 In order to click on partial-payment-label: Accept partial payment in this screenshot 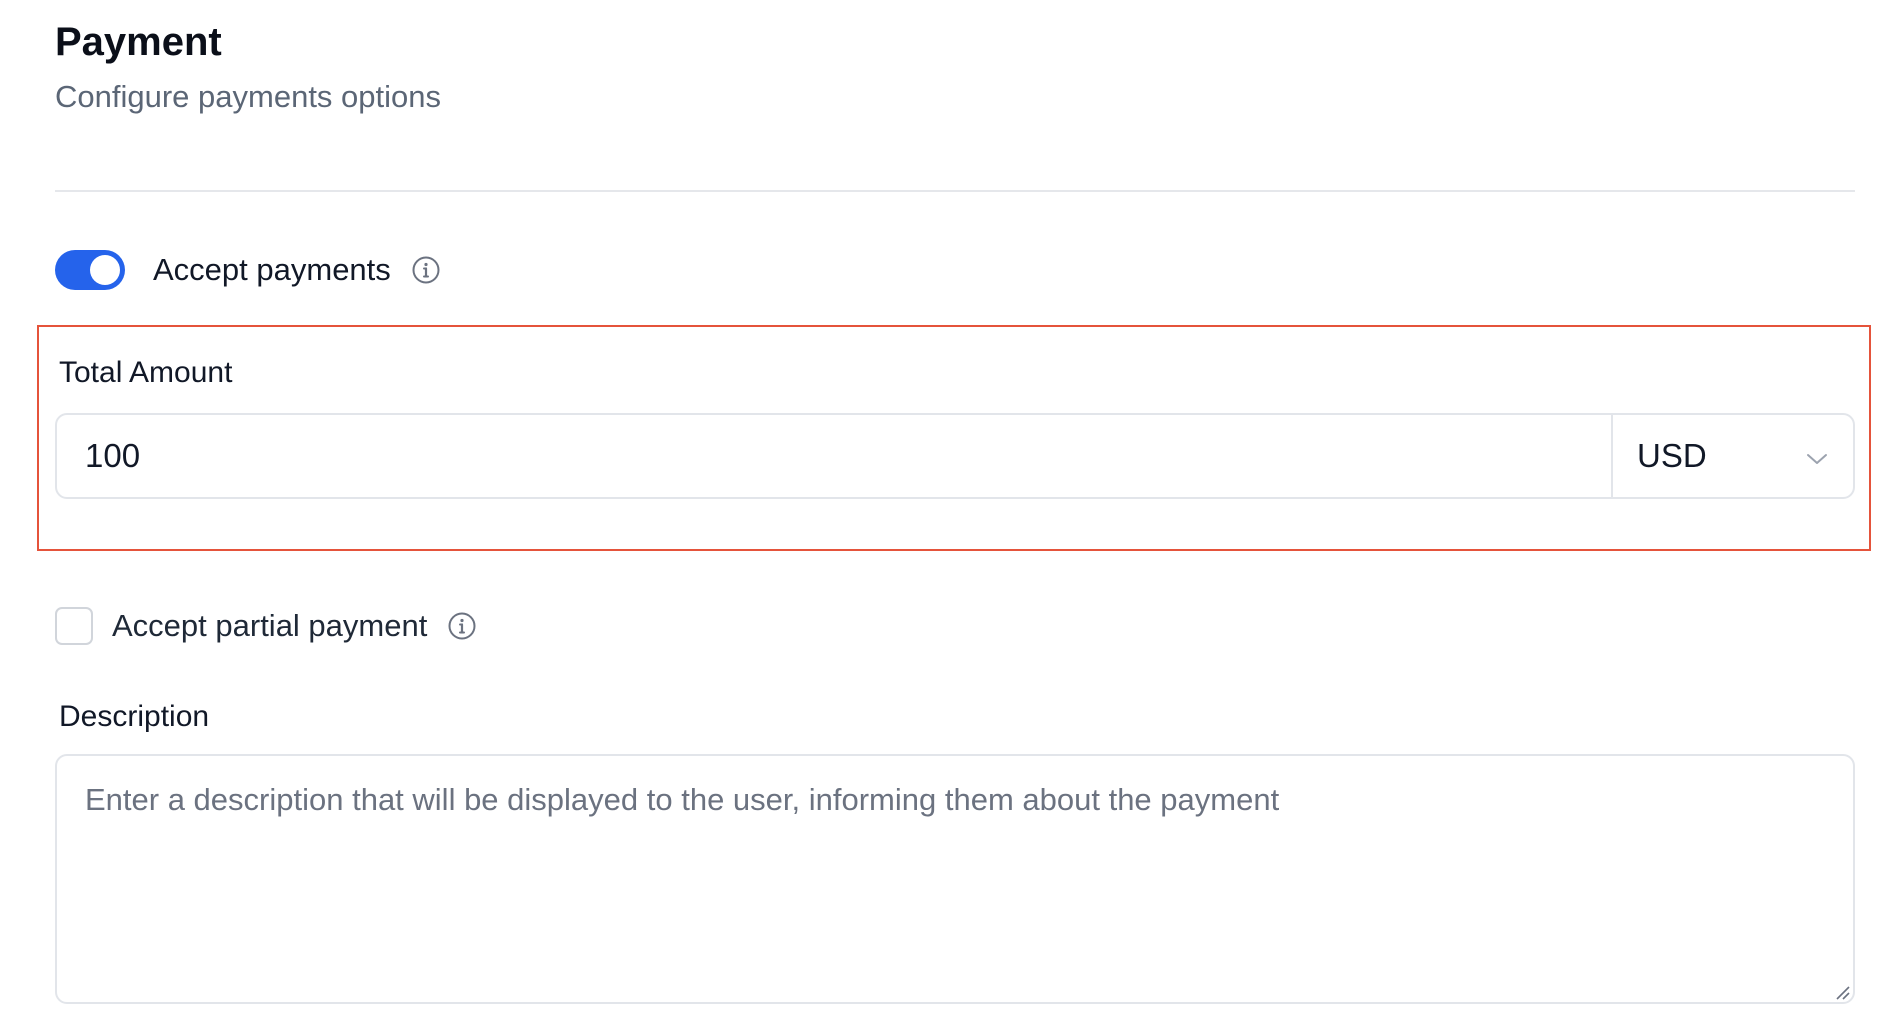, I will do `click(270, 625)`.